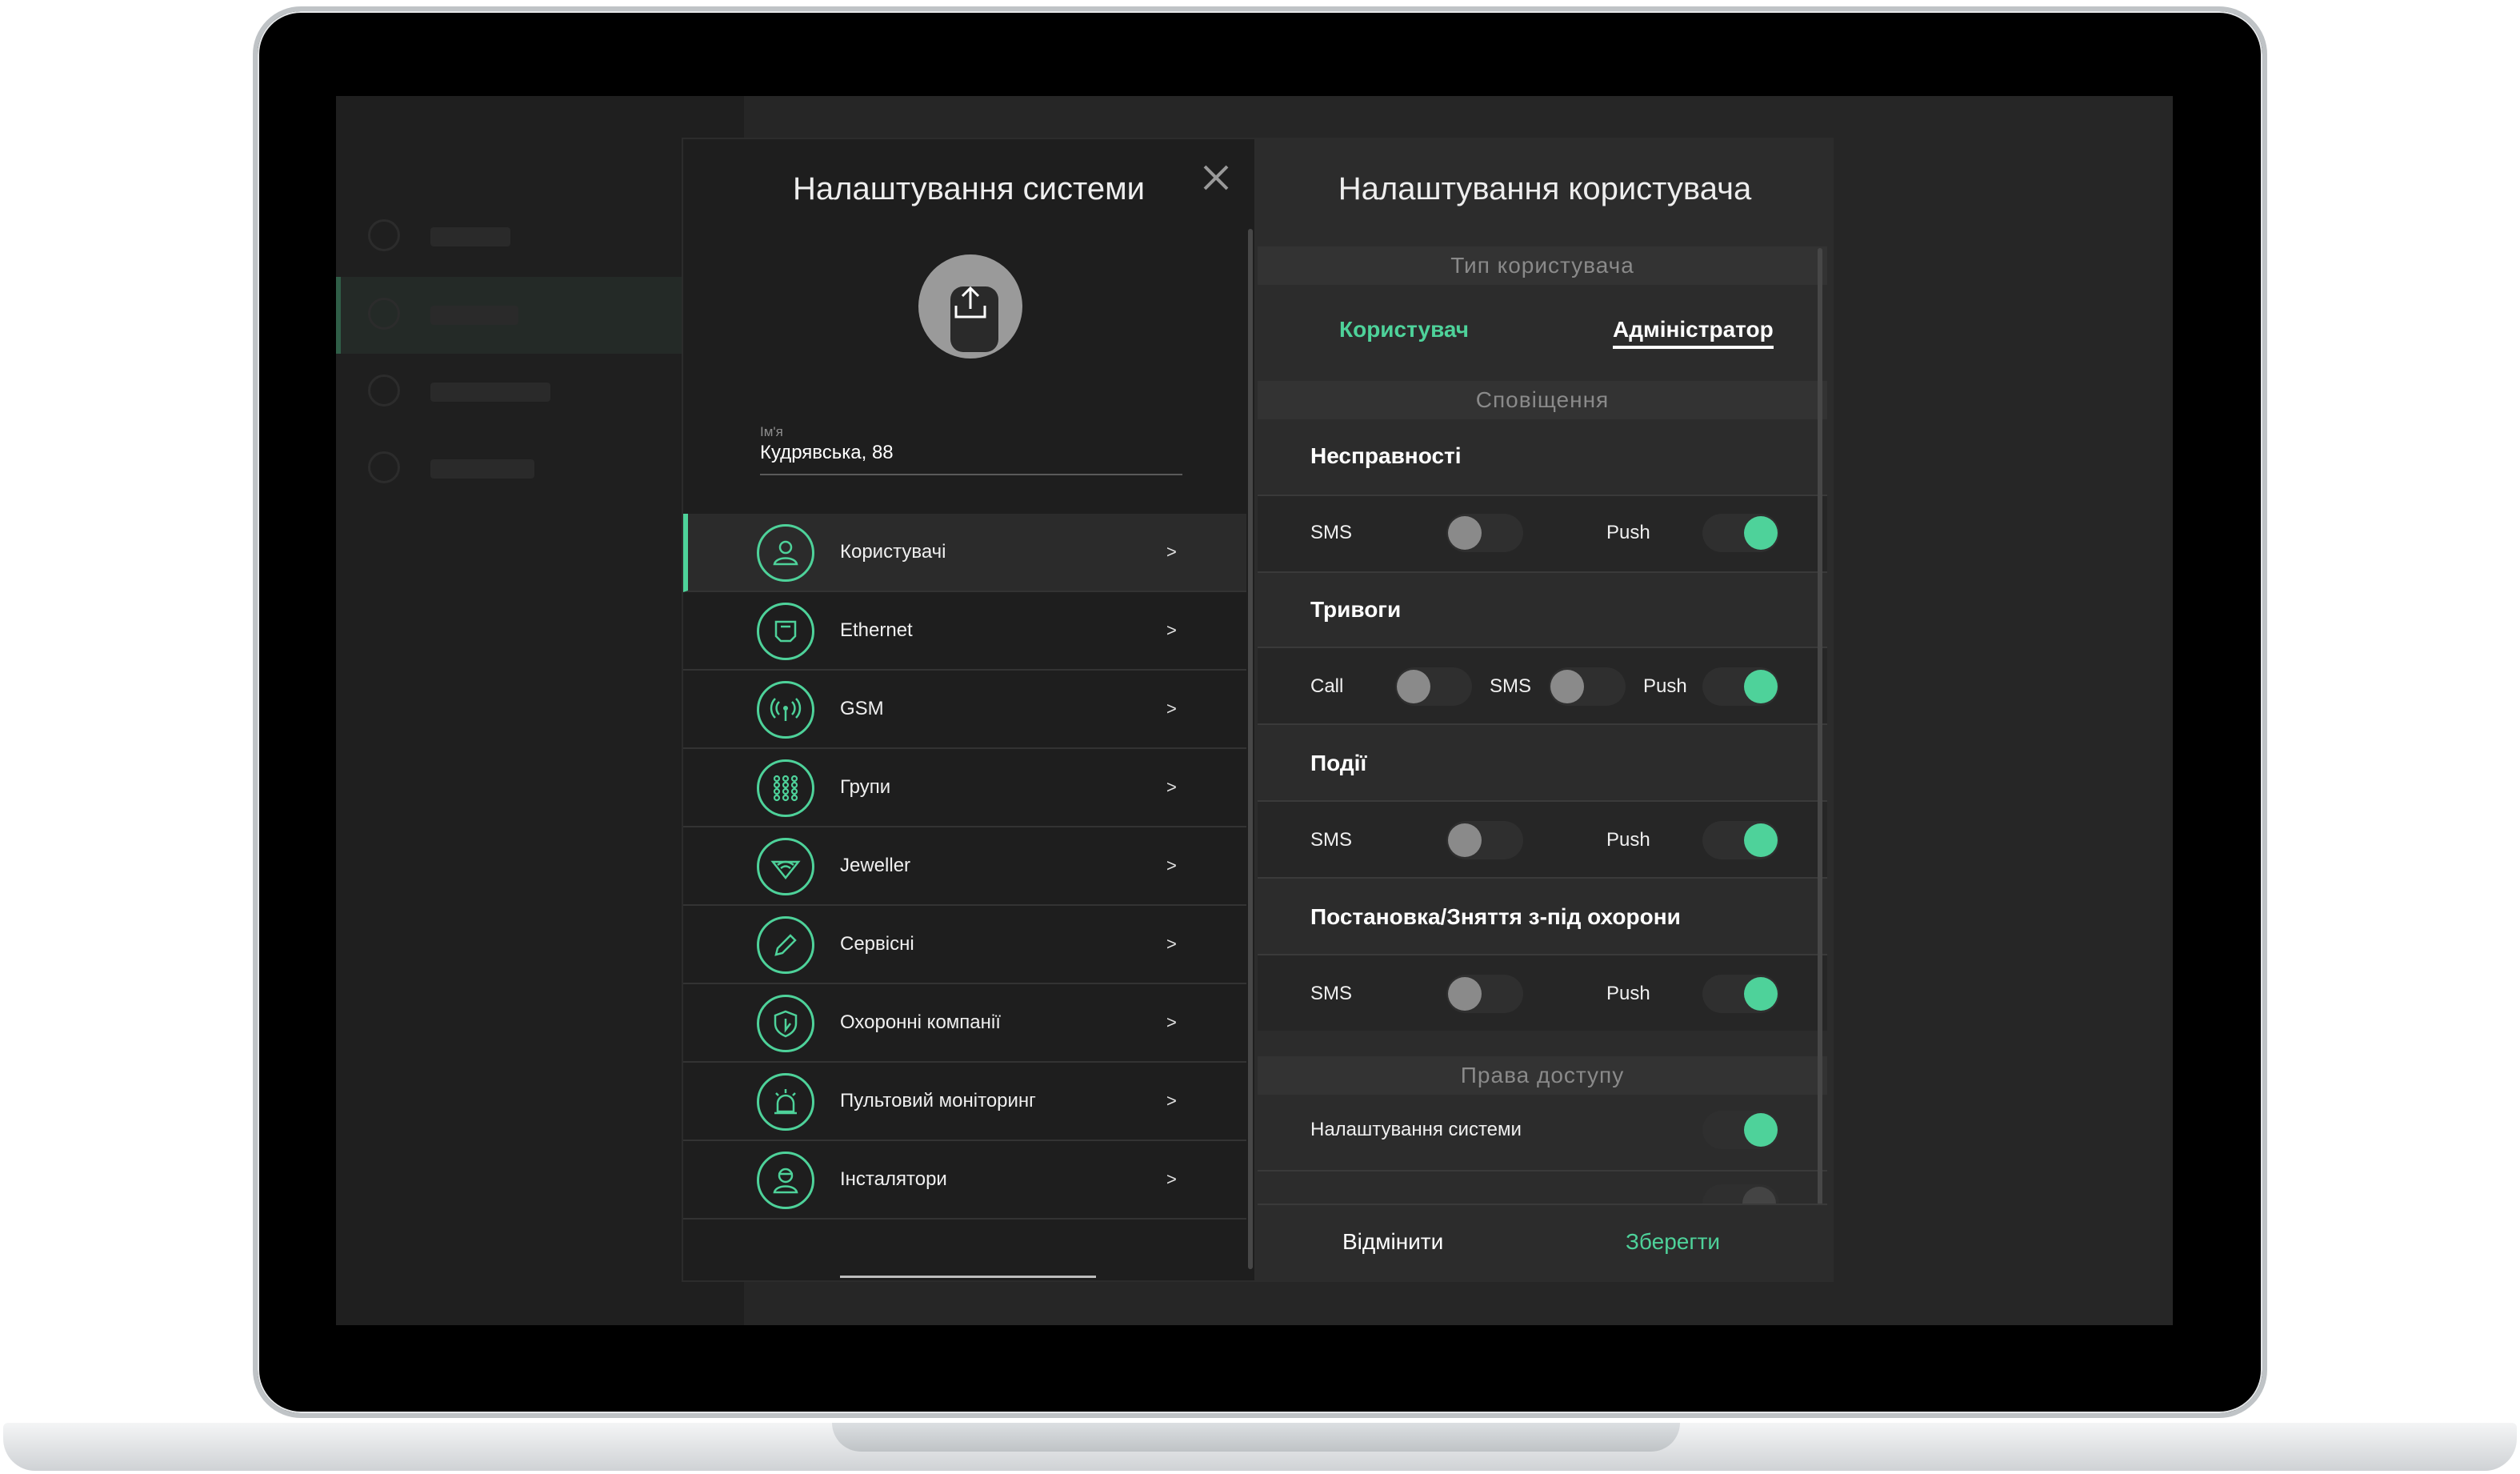 The height and width of the screenshot is (1474, 2520). What do you see at coordinates (1327, 686) in the screenshot?
I see `call-label: Call` at bounding box center [1327, 686].